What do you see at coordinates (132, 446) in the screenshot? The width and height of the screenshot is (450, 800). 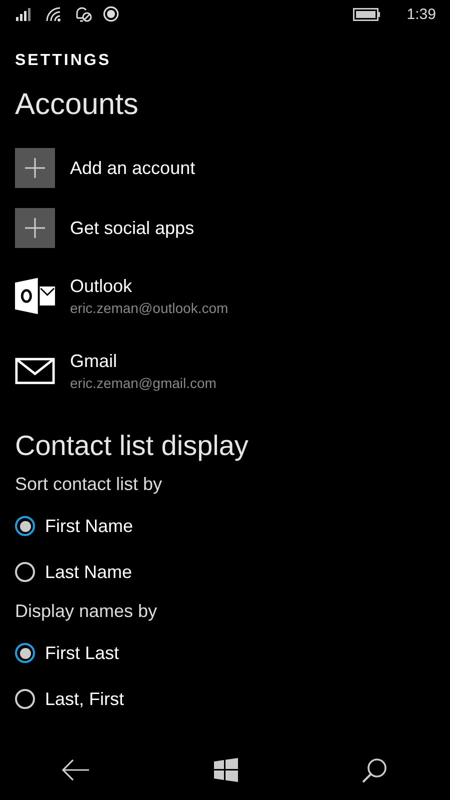 I see `section-heading: Contact list display` at bounding box center [132, 446].